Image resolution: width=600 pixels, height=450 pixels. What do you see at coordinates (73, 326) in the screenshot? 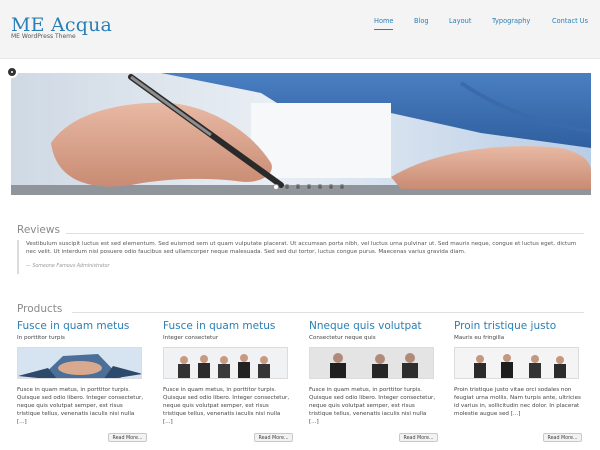
I see `product-title-1: Fusce in quam metus` at bounding box center [73, 326].